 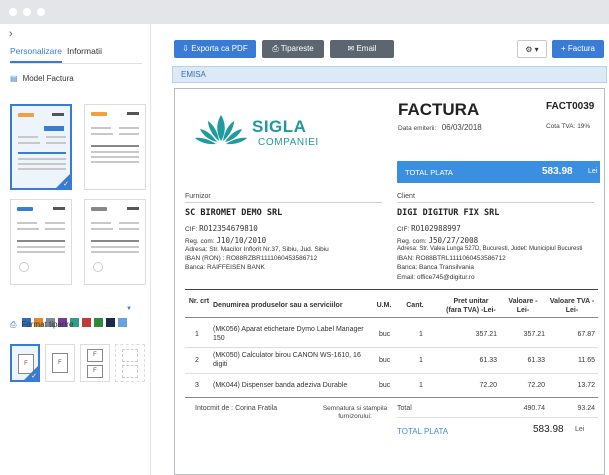 What do you see at coordinates (536, 385) in the screenshot?
I see `row3-value: 72.20` at bounding box center [536, 385].